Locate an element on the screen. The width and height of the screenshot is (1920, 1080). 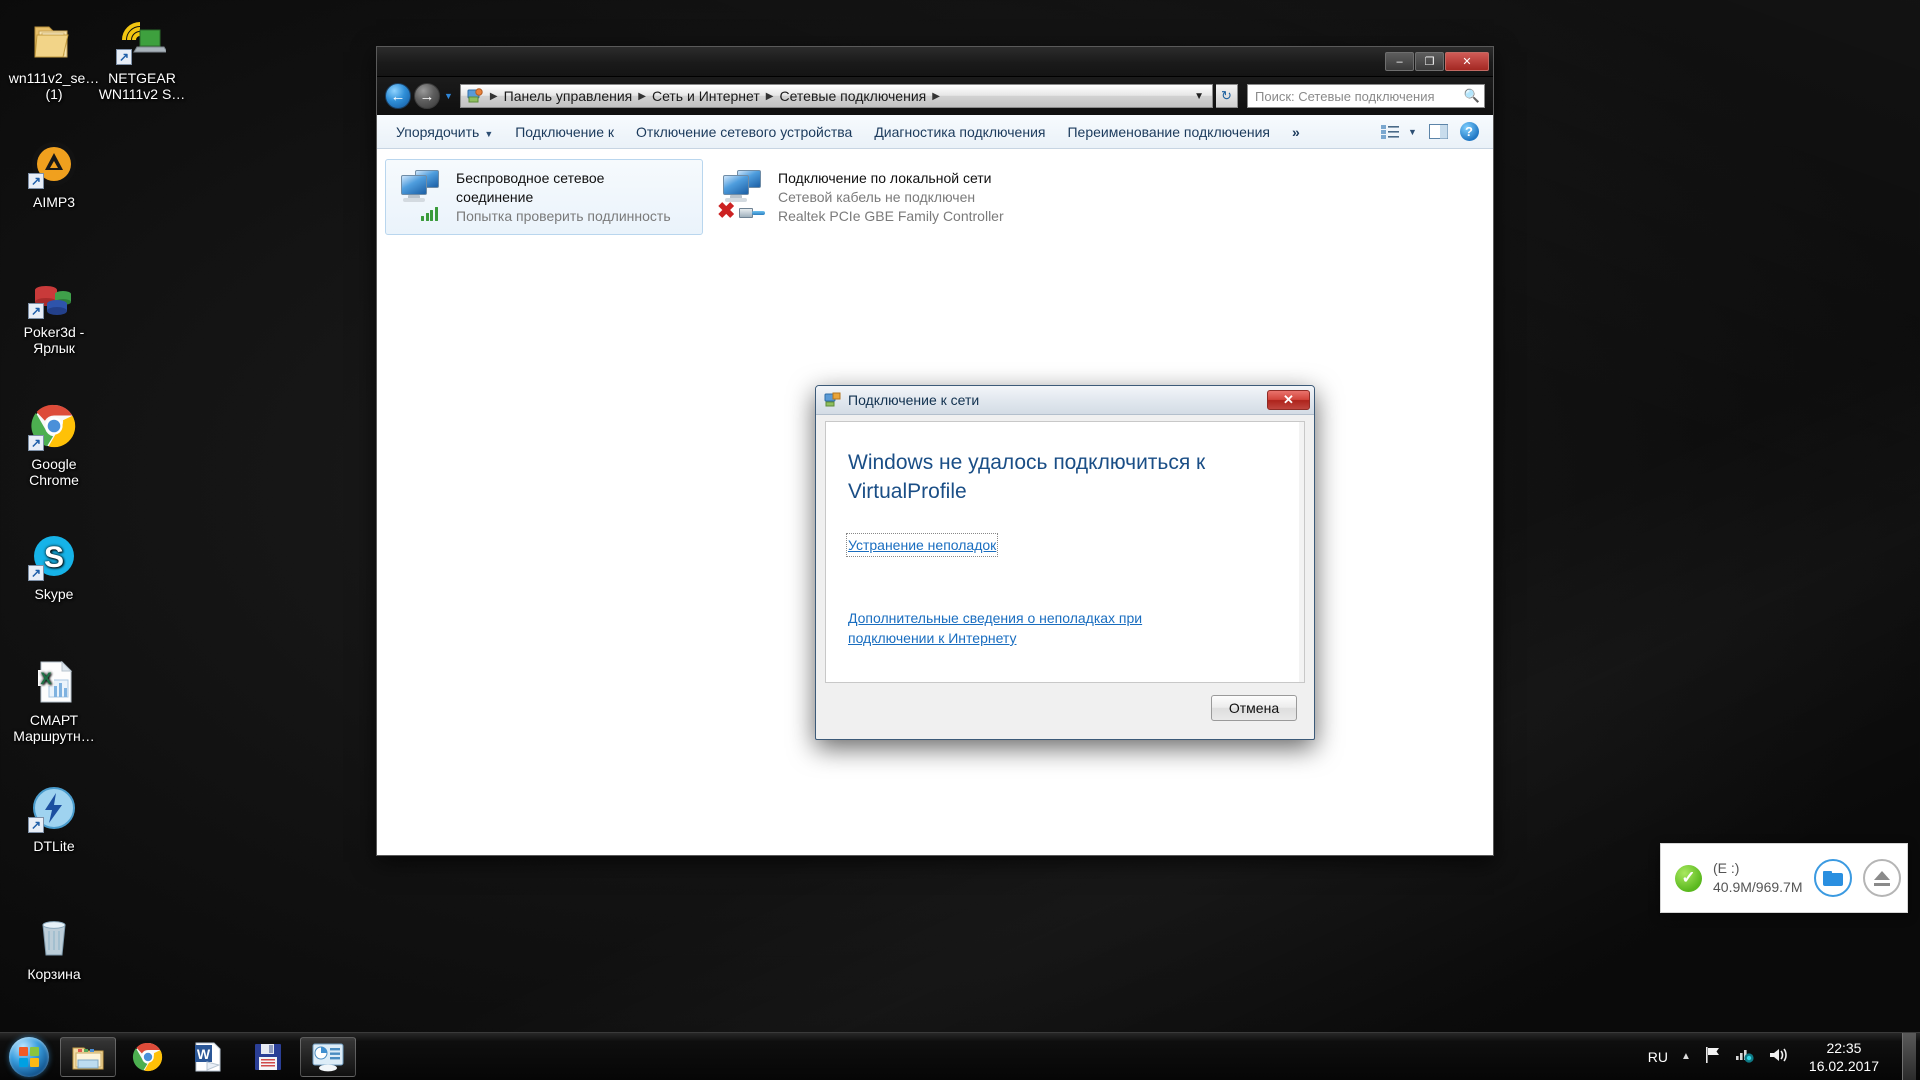
usb-drive-popup: ✓ (E :) 40.9M/969.7M is located at coordinates (1784, 878).